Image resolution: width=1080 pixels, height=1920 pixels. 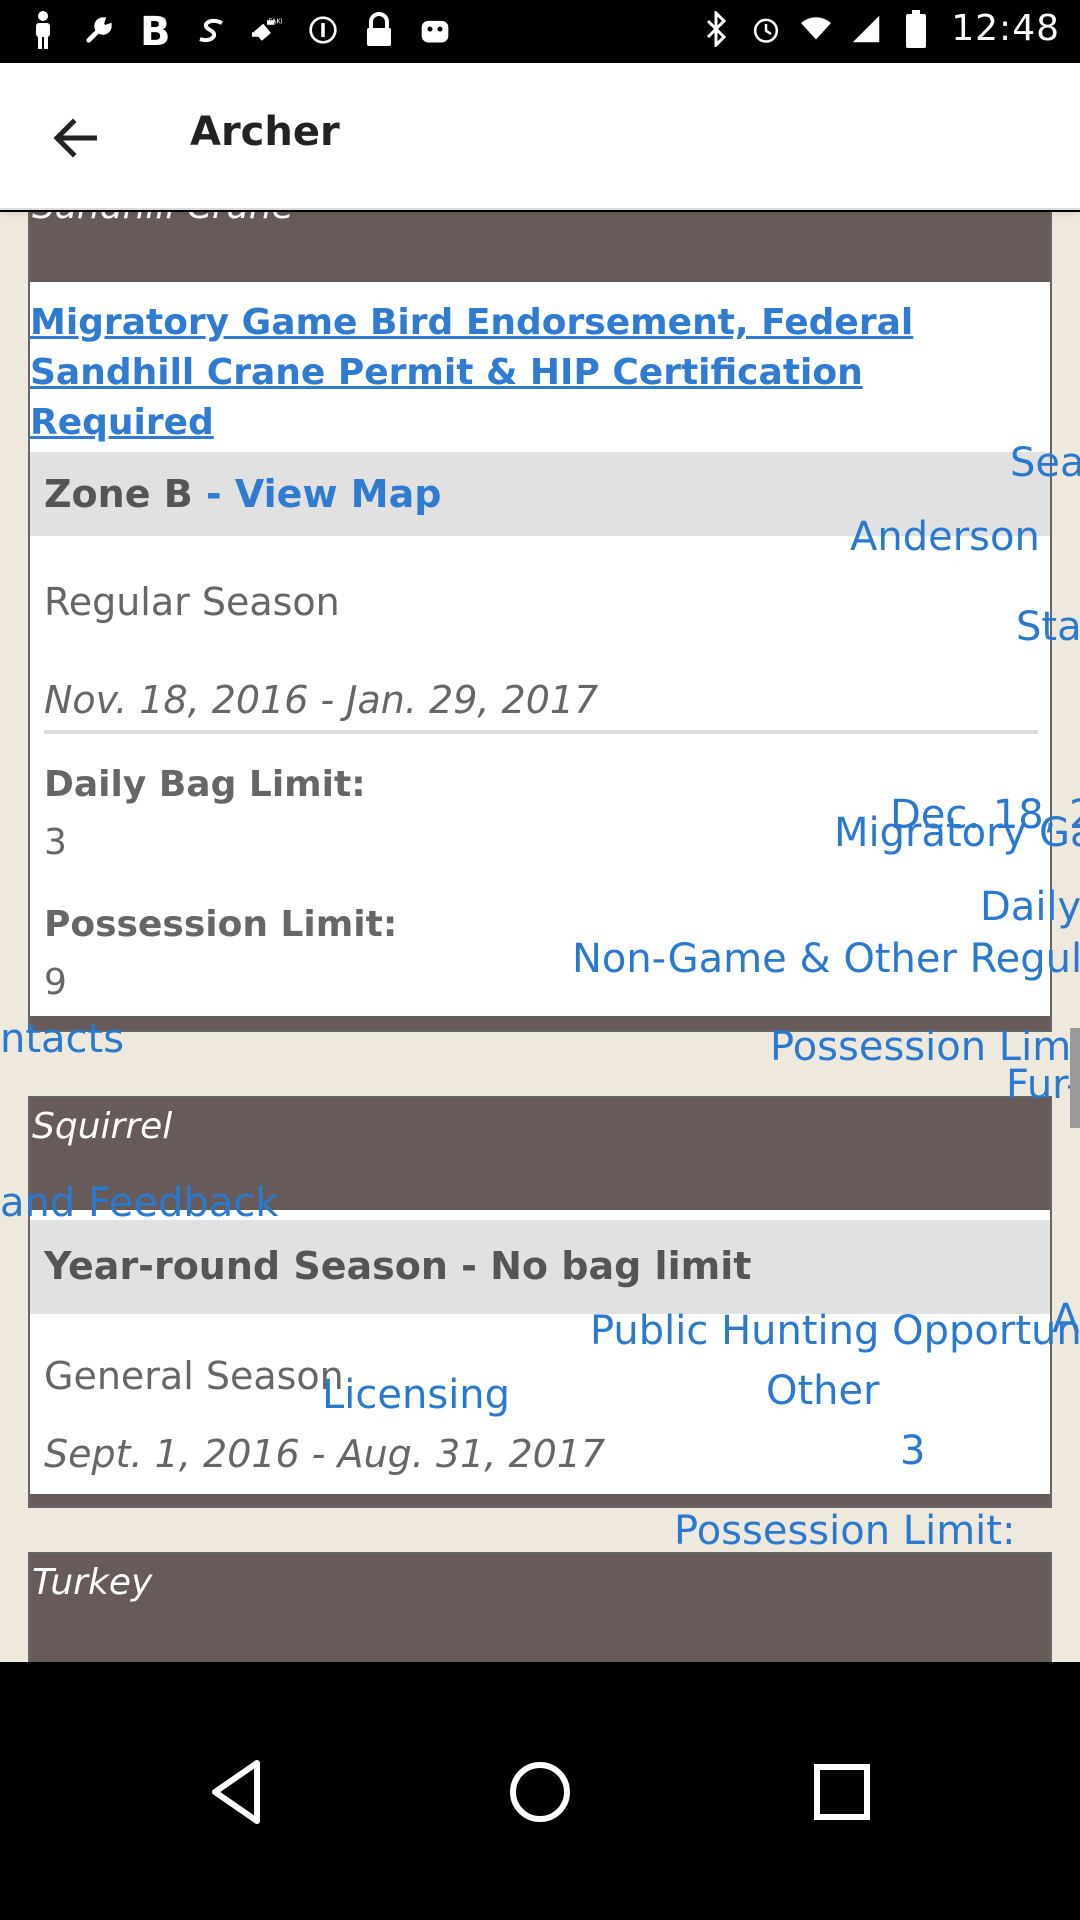 I want to click on scrollbar-thumb, so click(x=1075, y=1078).